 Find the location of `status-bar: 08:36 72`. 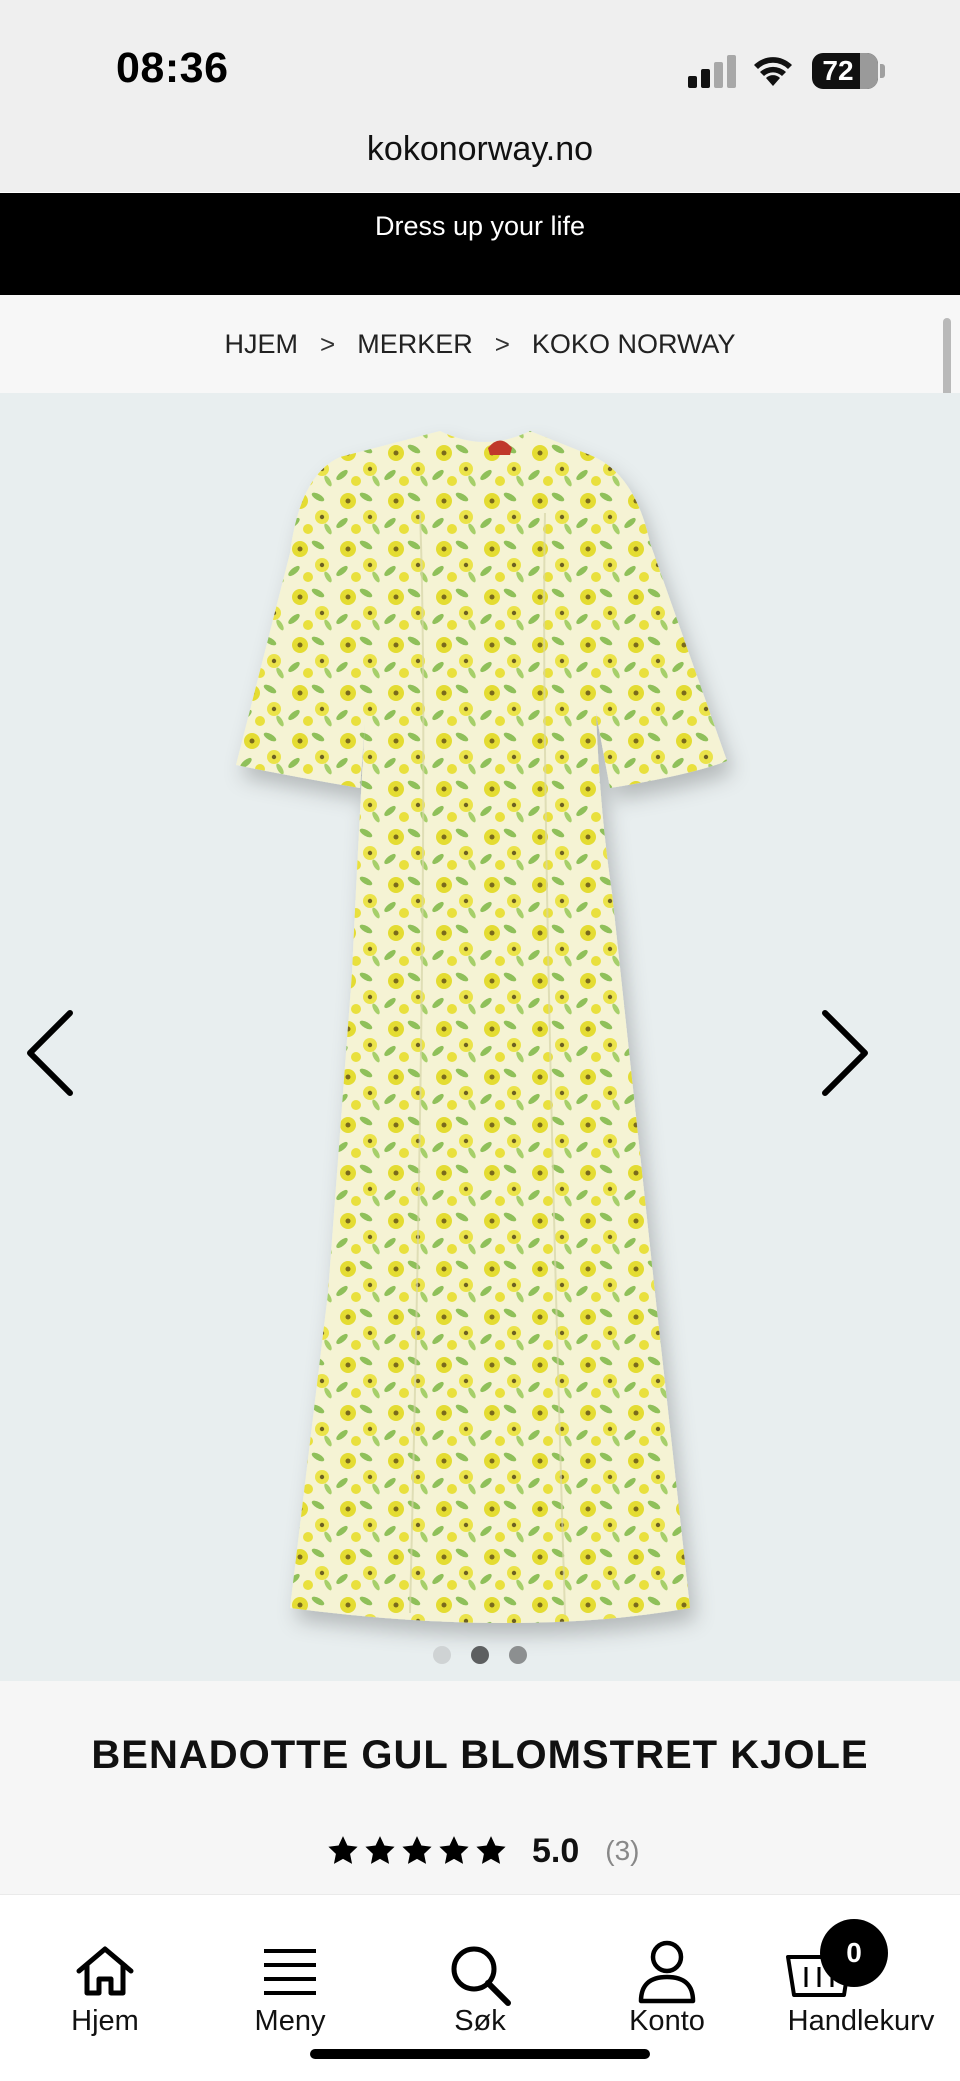

status-bar: 08:36 72 is located at coordinates (480, 65).